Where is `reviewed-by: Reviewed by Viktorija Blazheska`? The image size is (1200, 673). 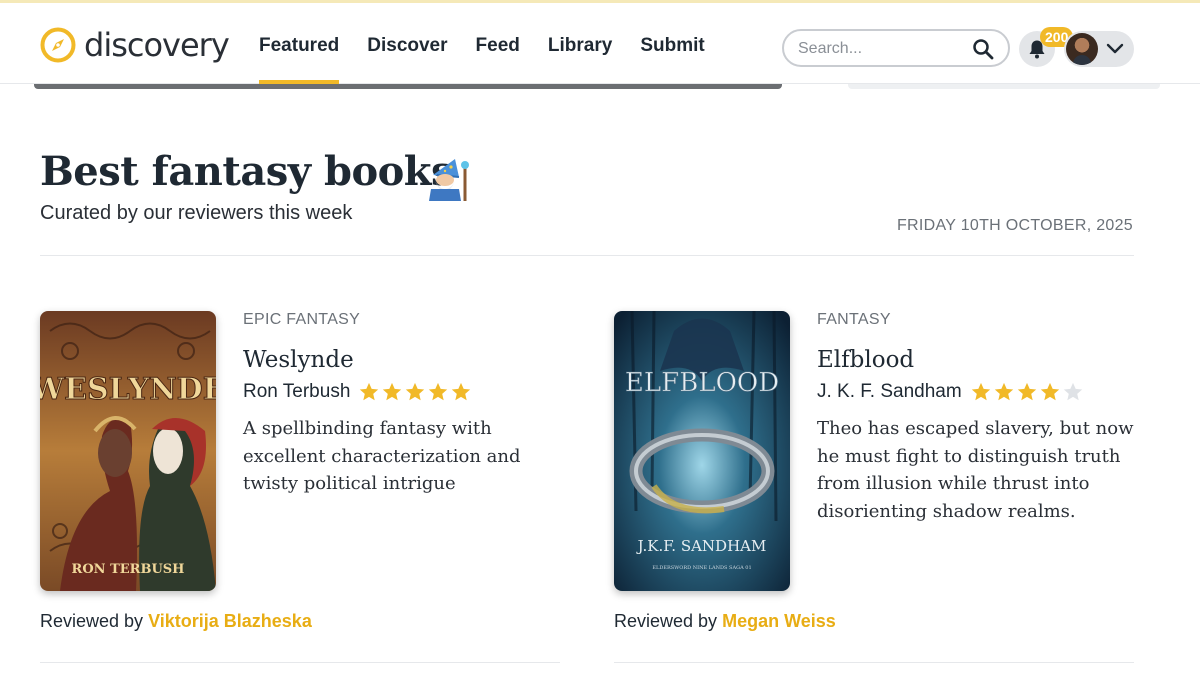 reviewed-by: Reviewed by Viktorija Blazheska is located at coordinates (176, 621).